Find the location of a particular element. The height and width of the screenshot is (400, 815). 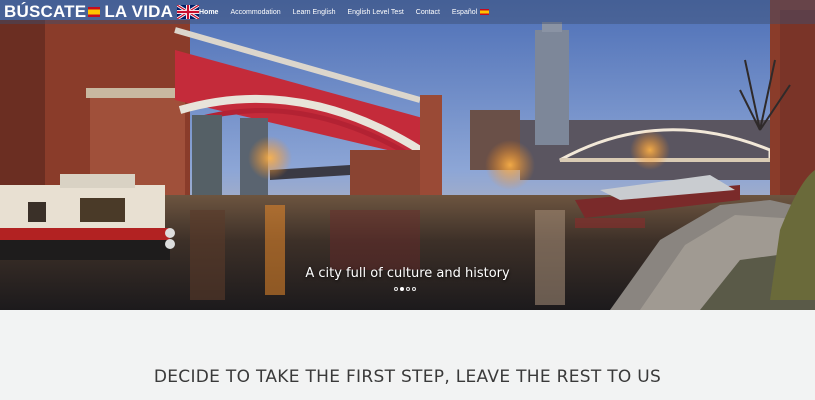

nav-english-level-test: English Level Test is located at coordinates (375, 12).